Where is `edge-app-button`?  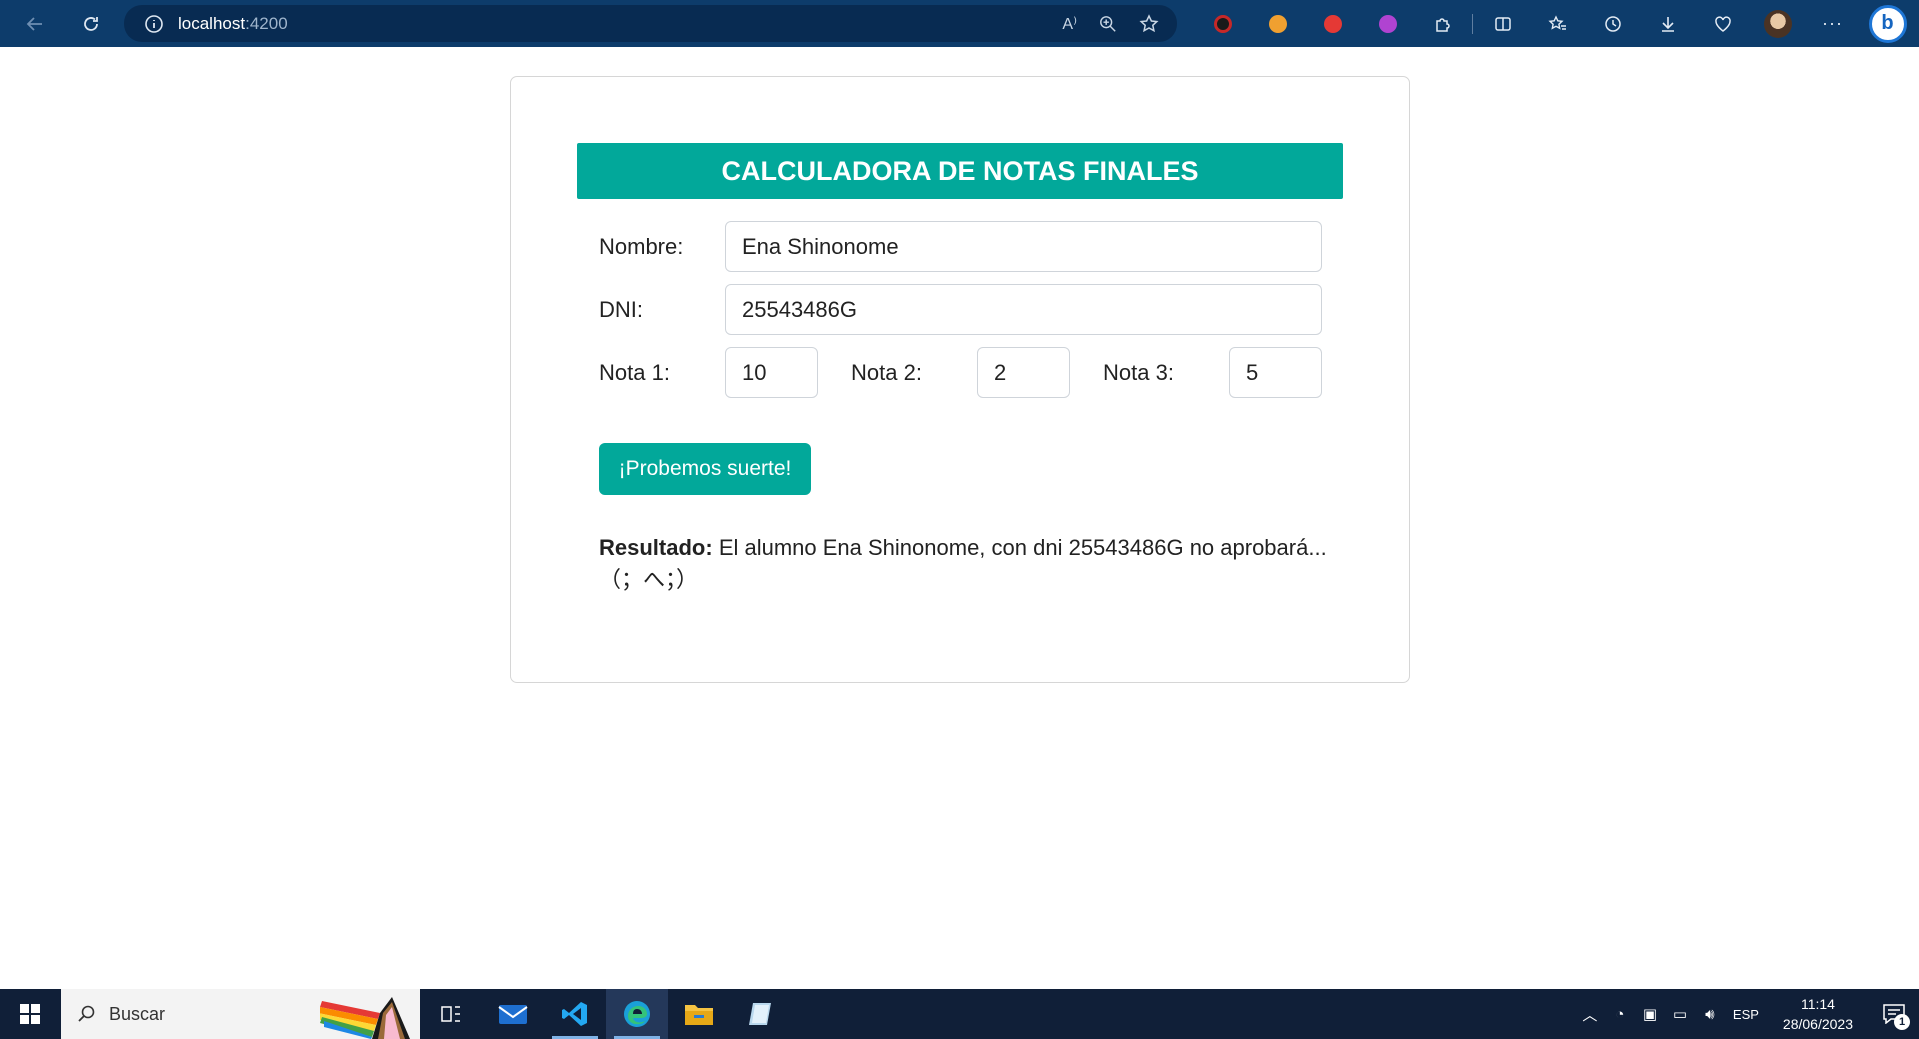
edge-app-button is located at coordinates (637, 1014).